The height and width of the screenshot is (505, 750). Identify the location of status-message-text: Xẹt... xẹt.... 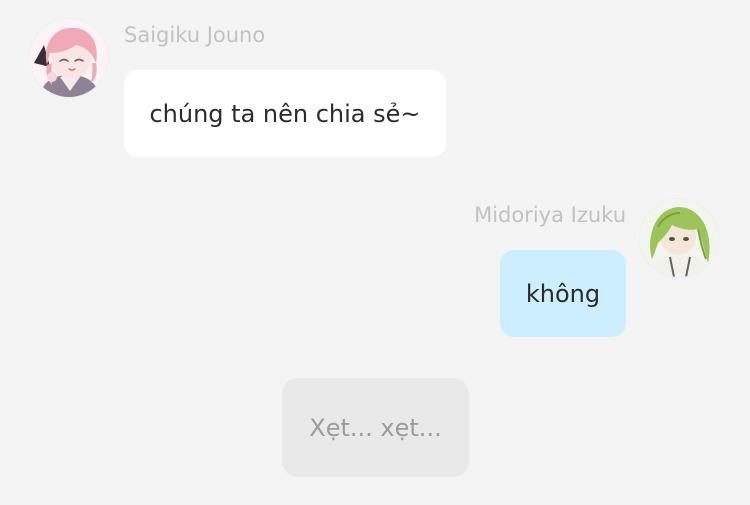
(375, 427).